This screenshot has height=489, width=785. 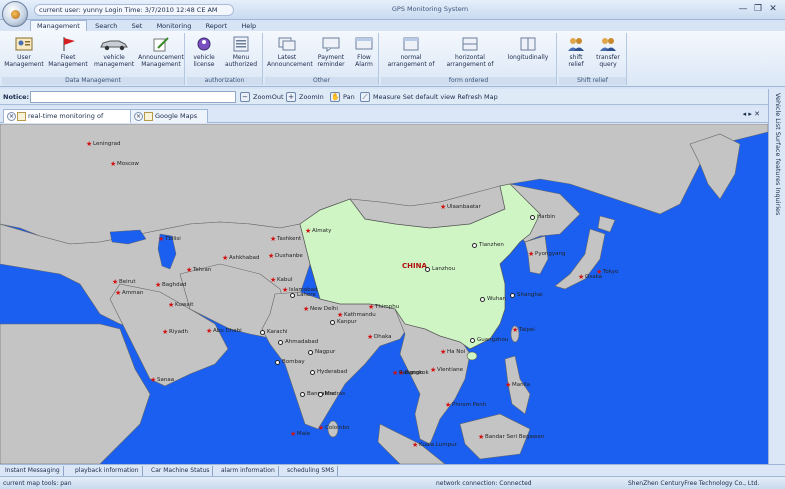 I want to click on vehicle-management-button: vehicle management, so click(x=114, y=55).